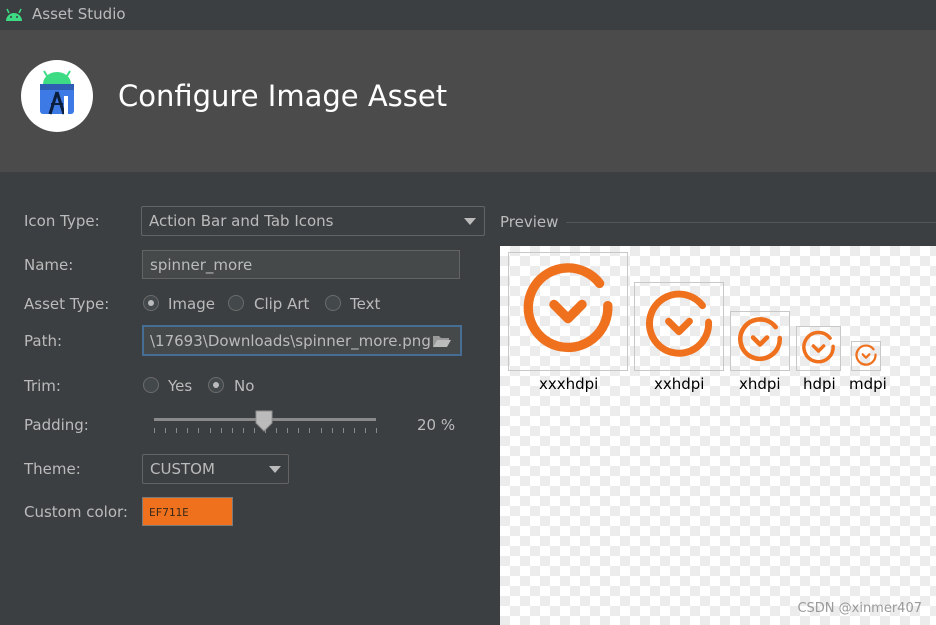  What do you see at coordinates (236, 303) in the screenshot?
I see `asset-type-clipart-radio` at bounding box center [236, 303].